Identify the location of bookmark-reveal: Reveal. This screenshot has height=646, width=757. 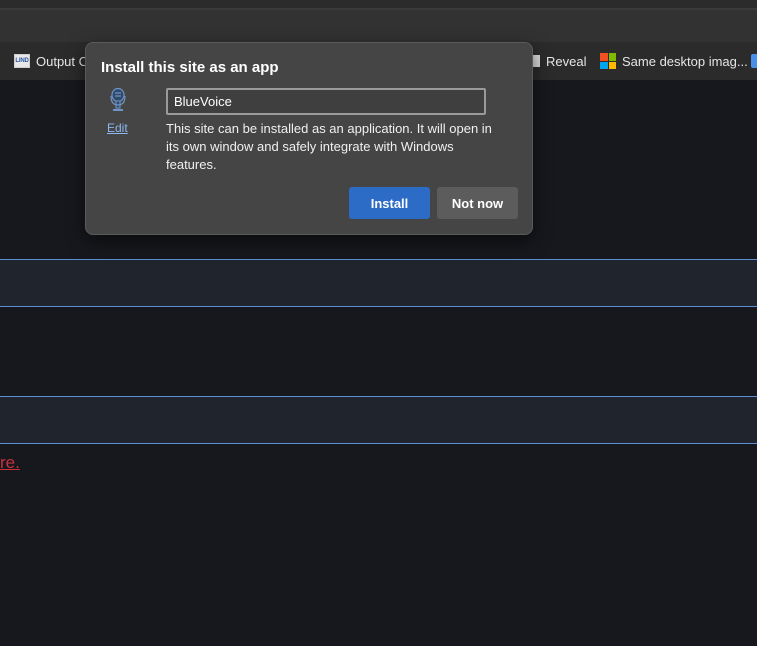
(558, 61).